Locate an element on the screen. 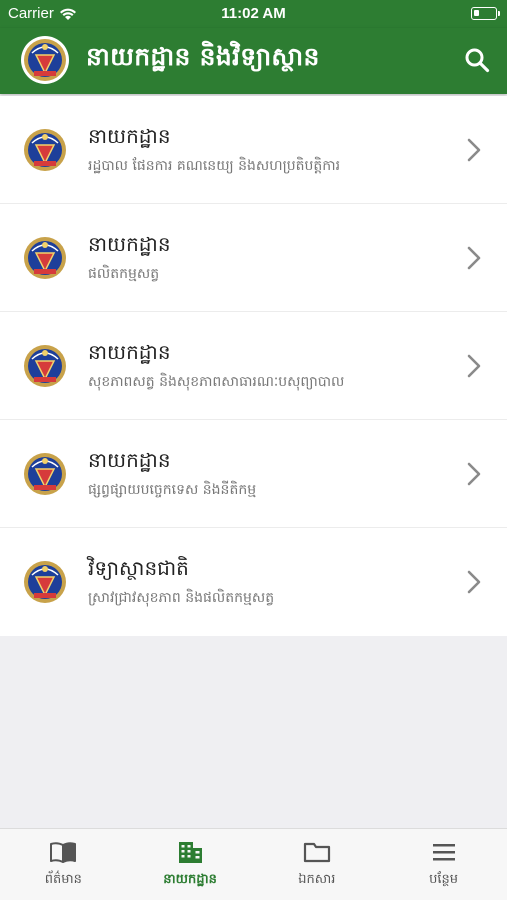  tab-label: ព័ត៌មាន is located at coordinates (63, 879).